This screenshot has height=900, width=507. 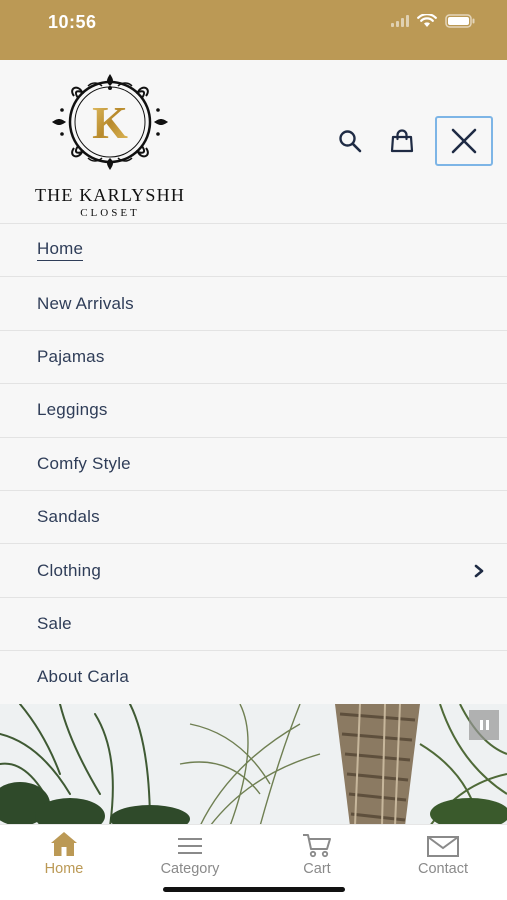 I want to click on svg-text: K, so click(x=110, y=122).